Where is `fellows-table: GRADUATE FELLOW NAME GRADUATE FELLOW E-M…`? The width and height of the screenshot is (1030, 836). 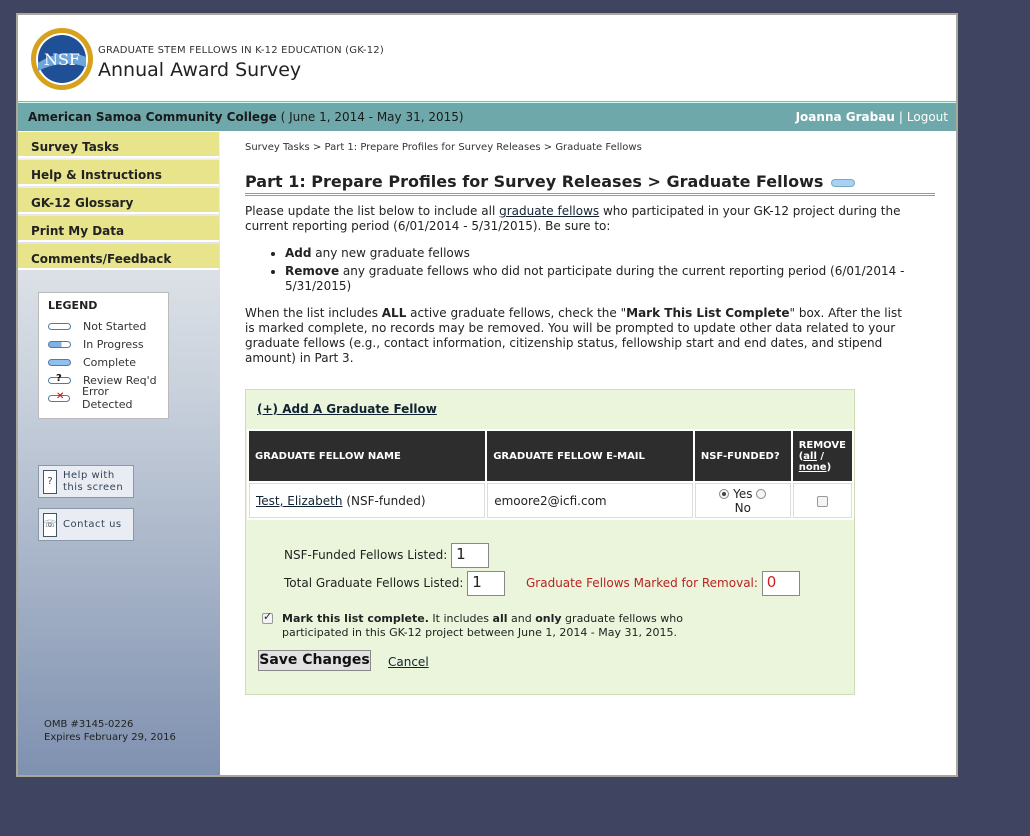
fellows-table: GRADUATE FELLOW NAME GRADUATE FELLOW E-M… is located at coordinates (550, 474).